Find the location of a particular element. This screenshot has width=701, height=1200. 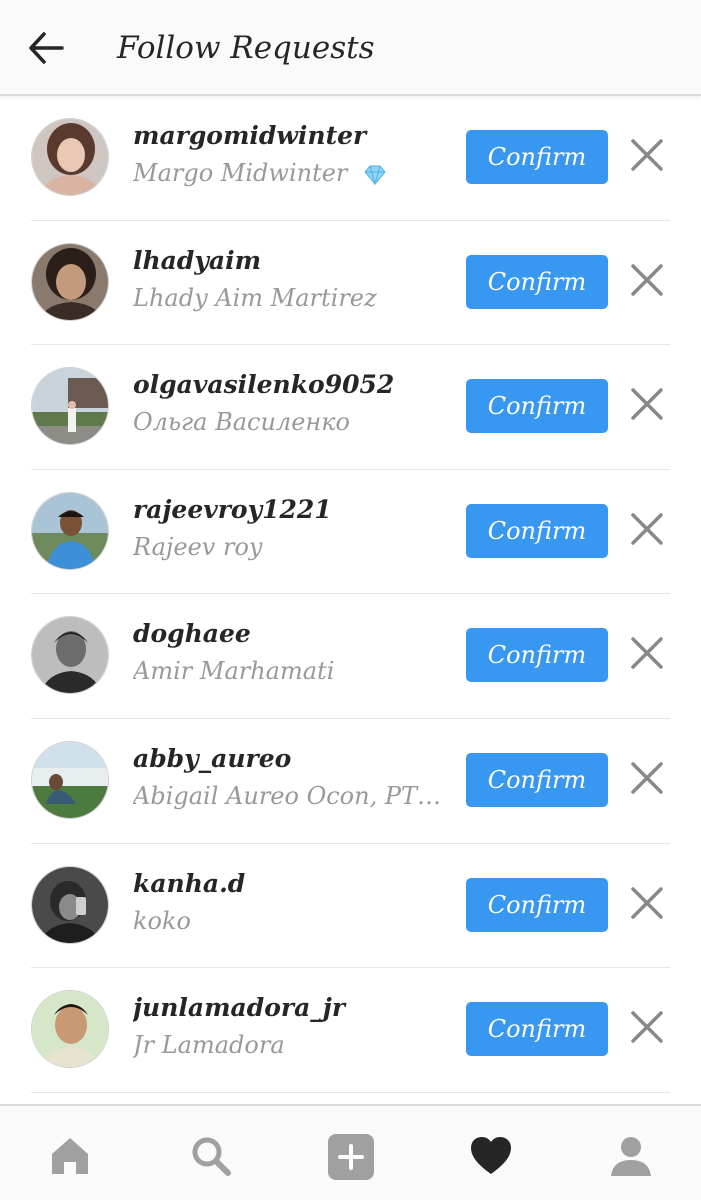

username: abby_aureo is located at coordinates (293, 759).